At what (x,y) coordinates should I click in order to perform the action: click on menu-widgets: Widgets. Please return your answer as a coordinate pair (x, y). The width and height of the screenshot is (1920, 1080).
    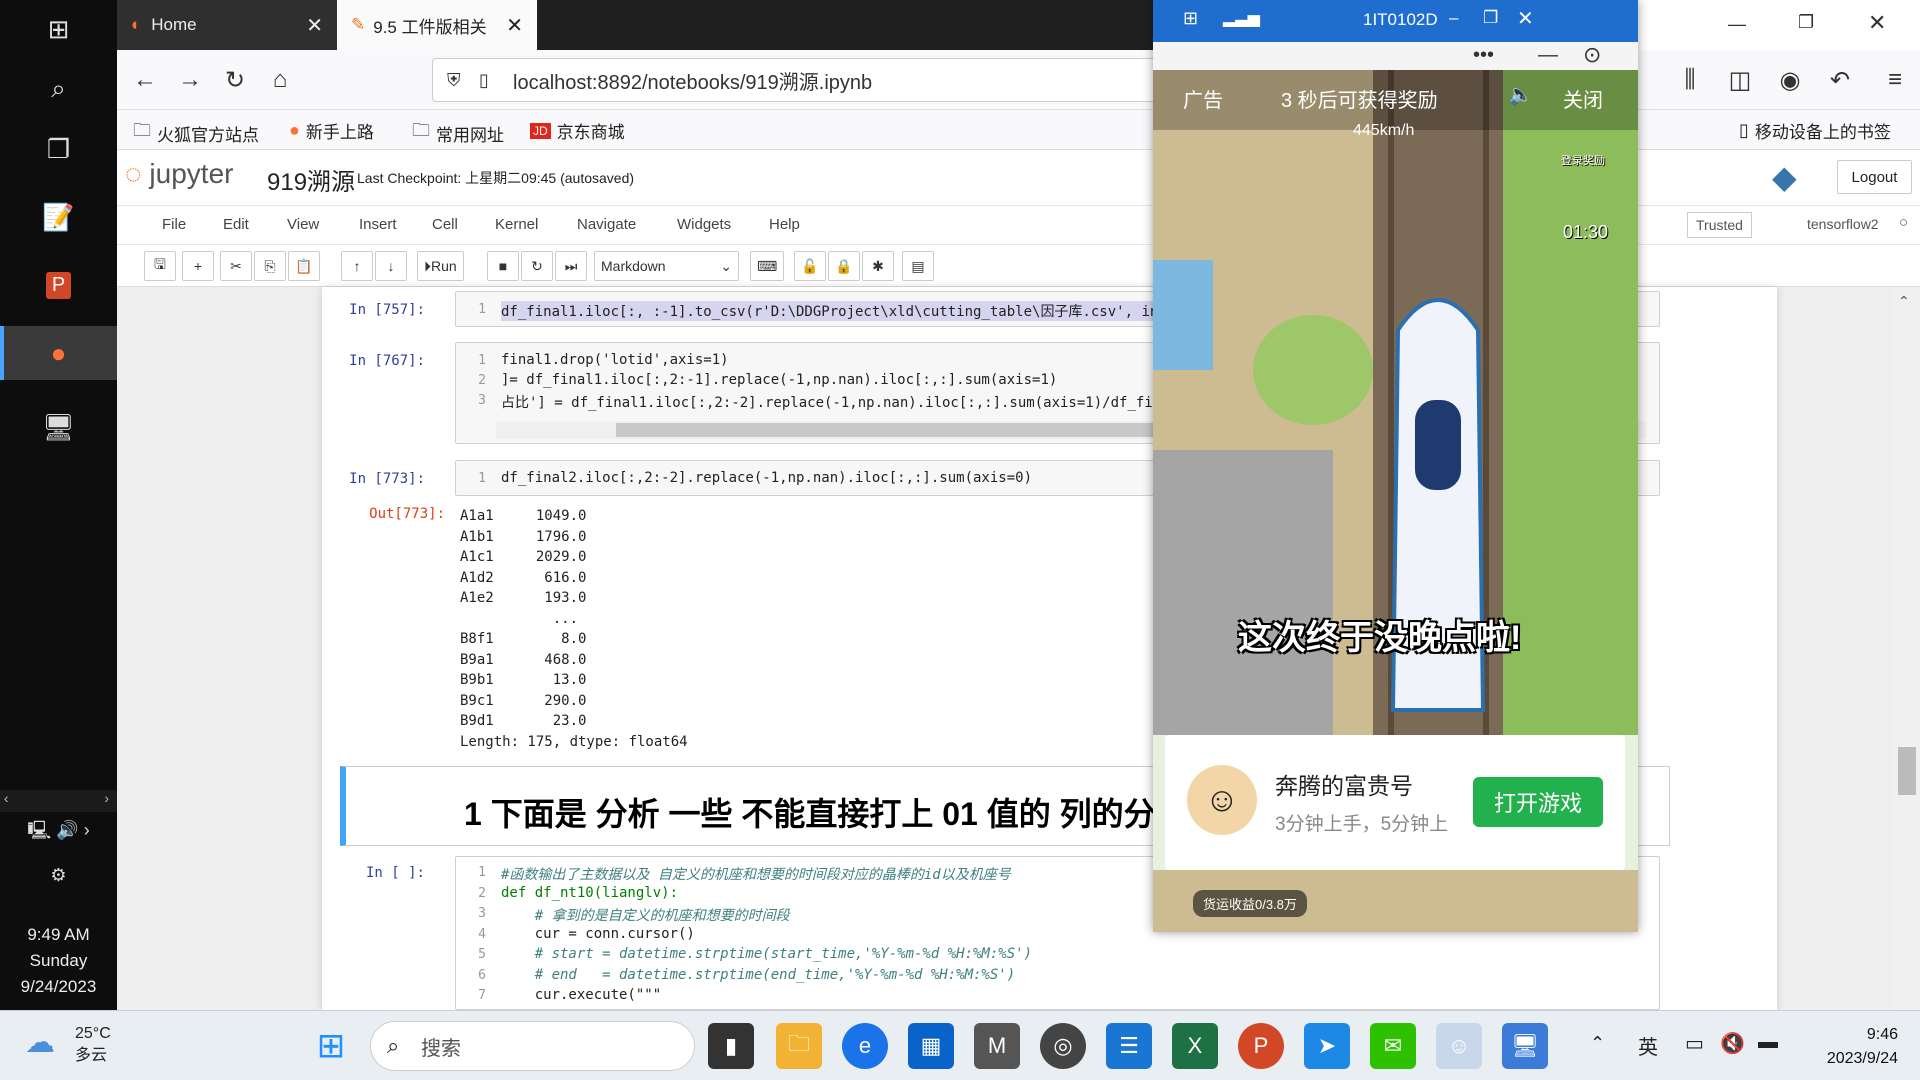
    Looking at the image, I should click on (704, 224).